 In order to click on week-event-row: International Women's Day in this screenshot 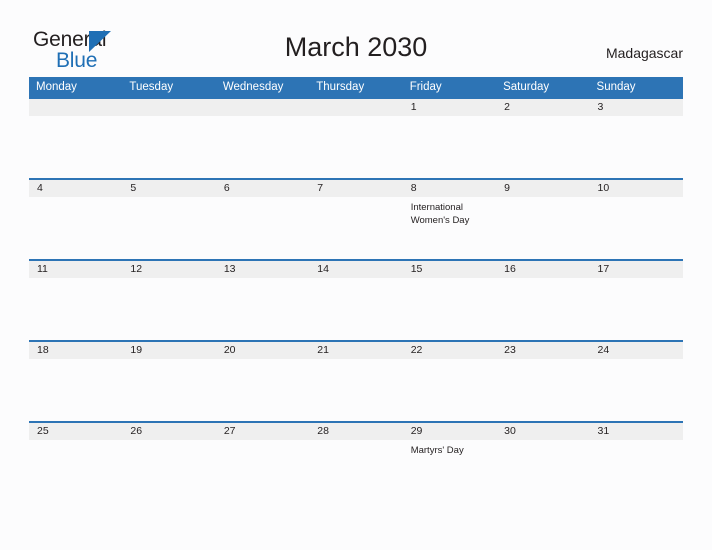, I will do `click(356, 228)`.